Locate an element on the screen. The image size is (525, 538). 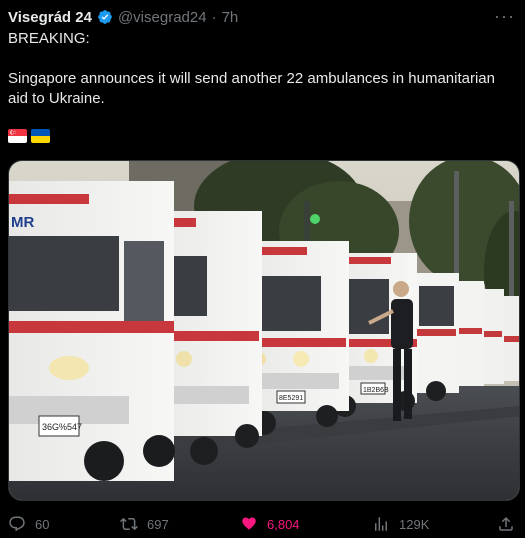
like-button: 6,804 is located at coordinates (270, 524).